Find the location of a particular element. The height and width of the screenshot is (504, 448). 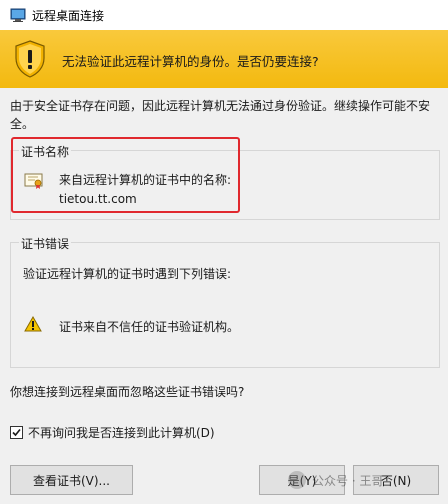

watermark-text: 公众号 · 王哥 is located at coordinates (348, 480).